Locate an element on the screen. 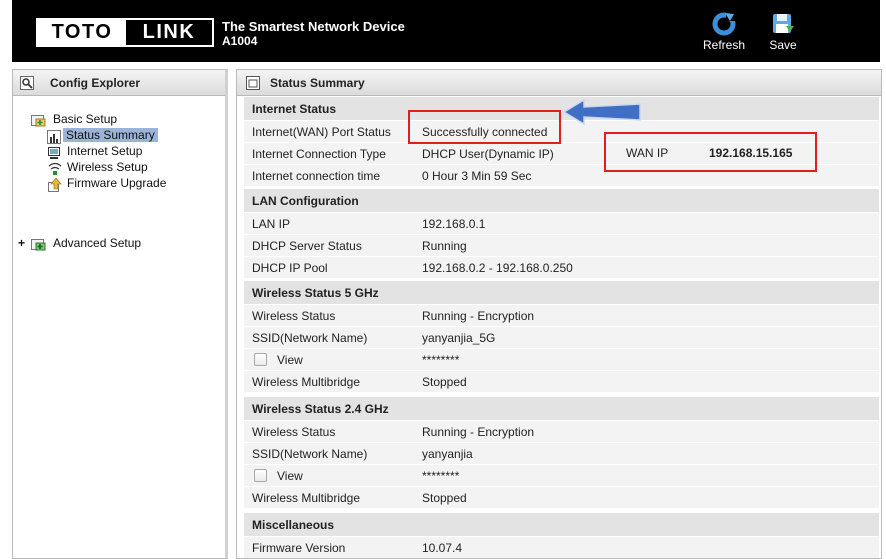  section-title: Wireless Status 5 GHz is located at coordinates (315, 293).